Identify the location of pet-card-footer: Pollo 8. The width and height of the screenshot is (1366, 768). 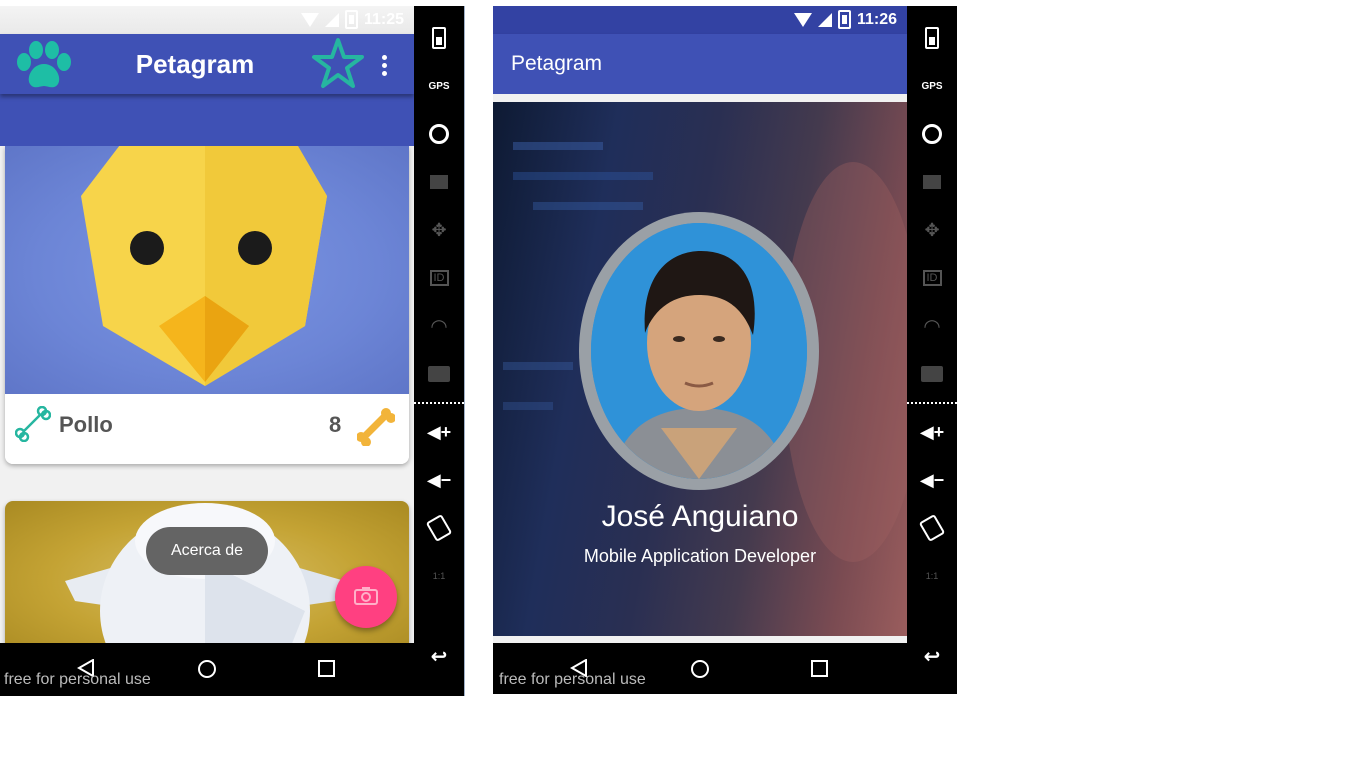
(207, 429).